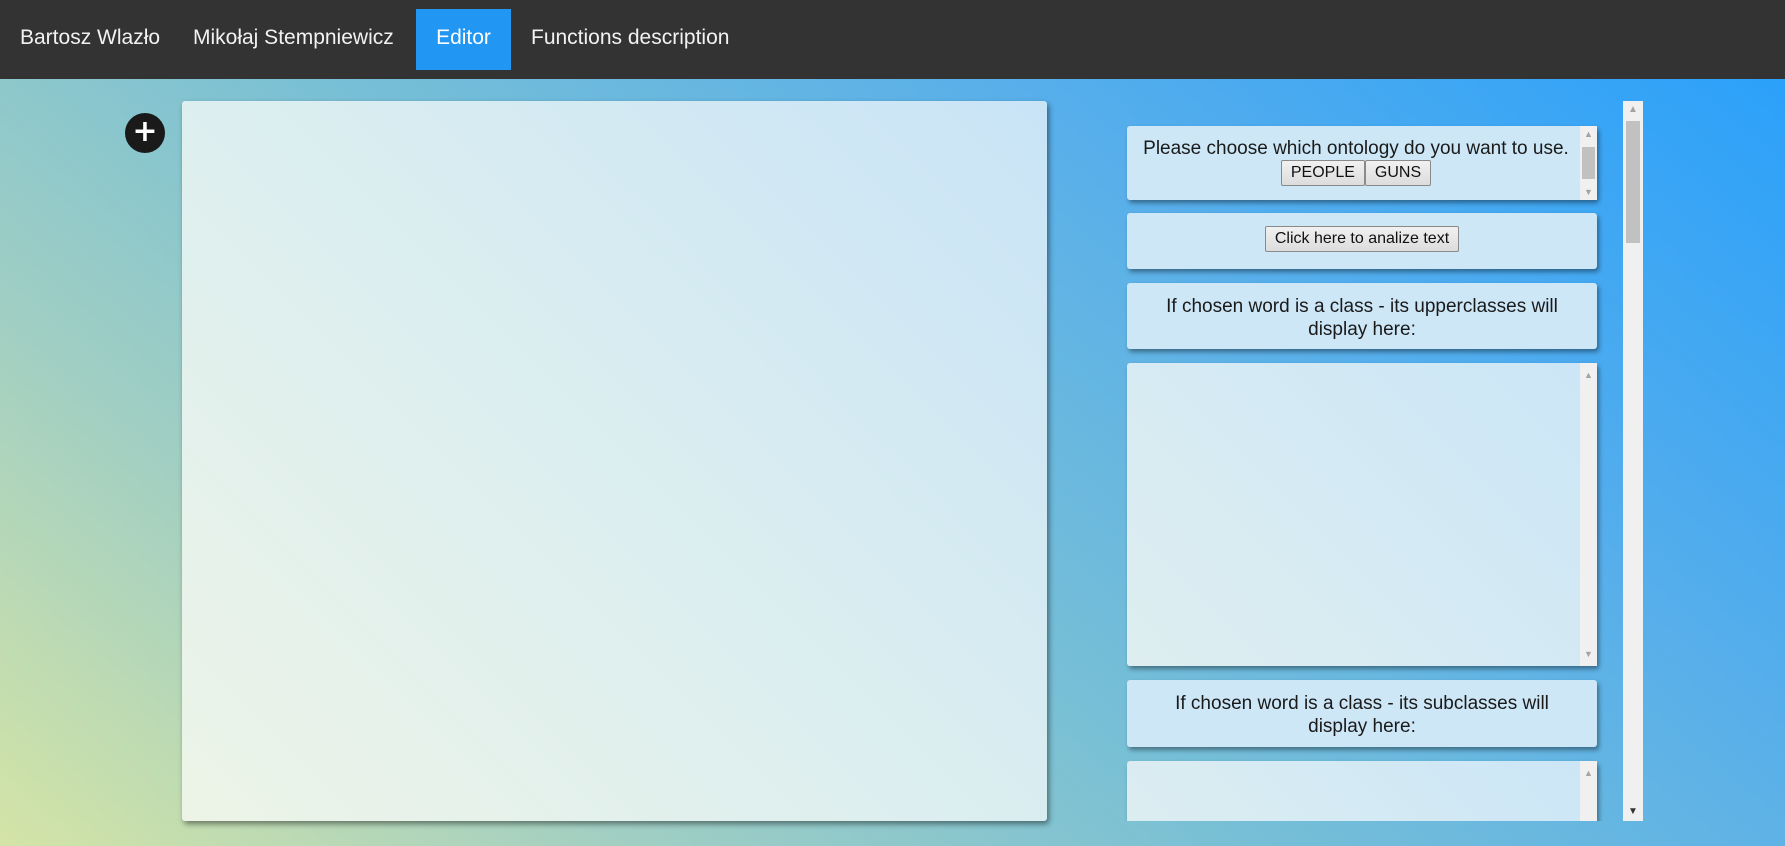 The image size is (1785, 846). I want to click on plus-icon: +, so click(145, 131).